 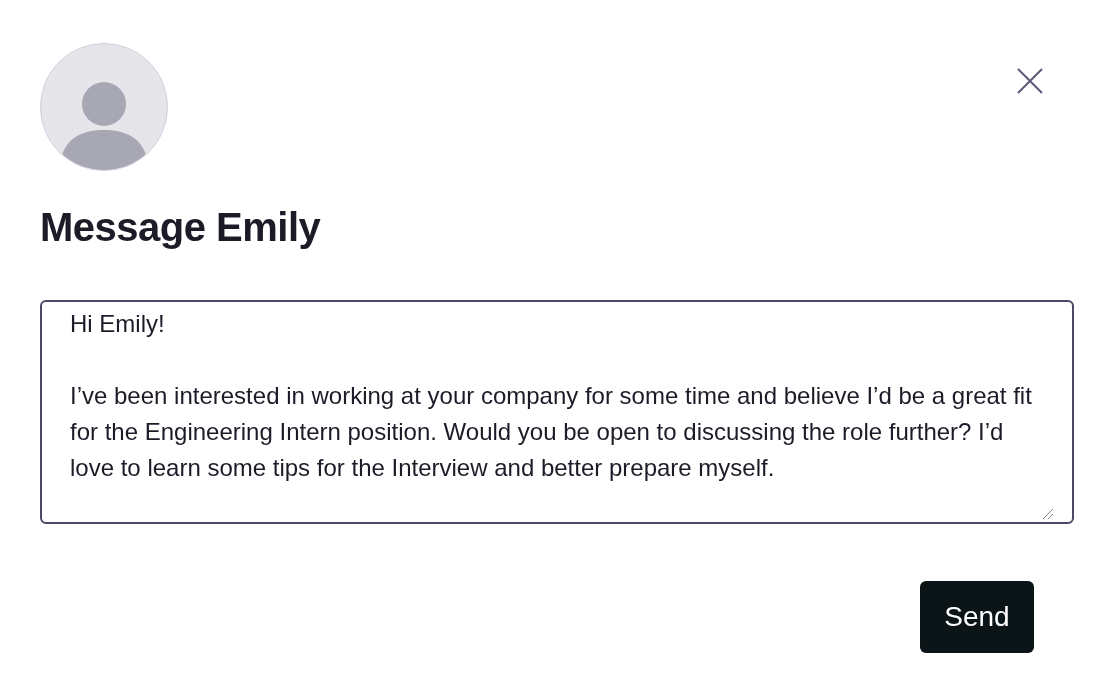 What do you see at coordinates (977, 617) in the screenshot?
I see `send-button: Send` at bounding box center [977, 617].